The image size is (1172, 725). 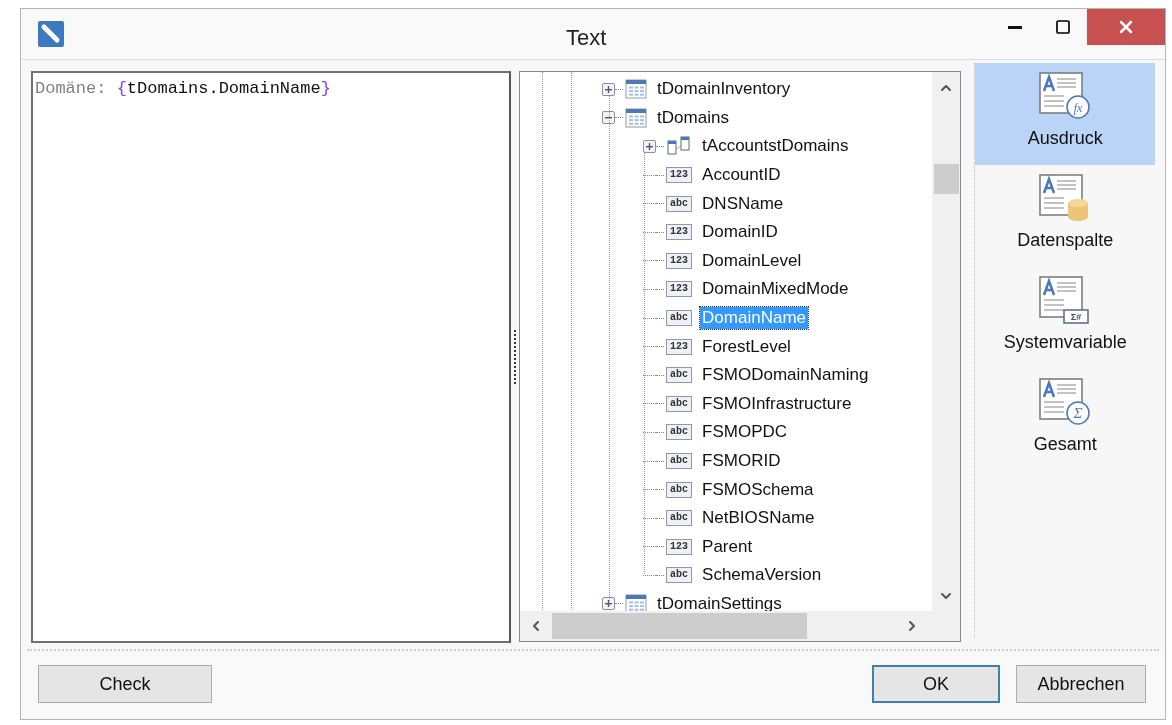 I want to click on tree-item: FSMODomainNaming, so click(x=785, y=375).